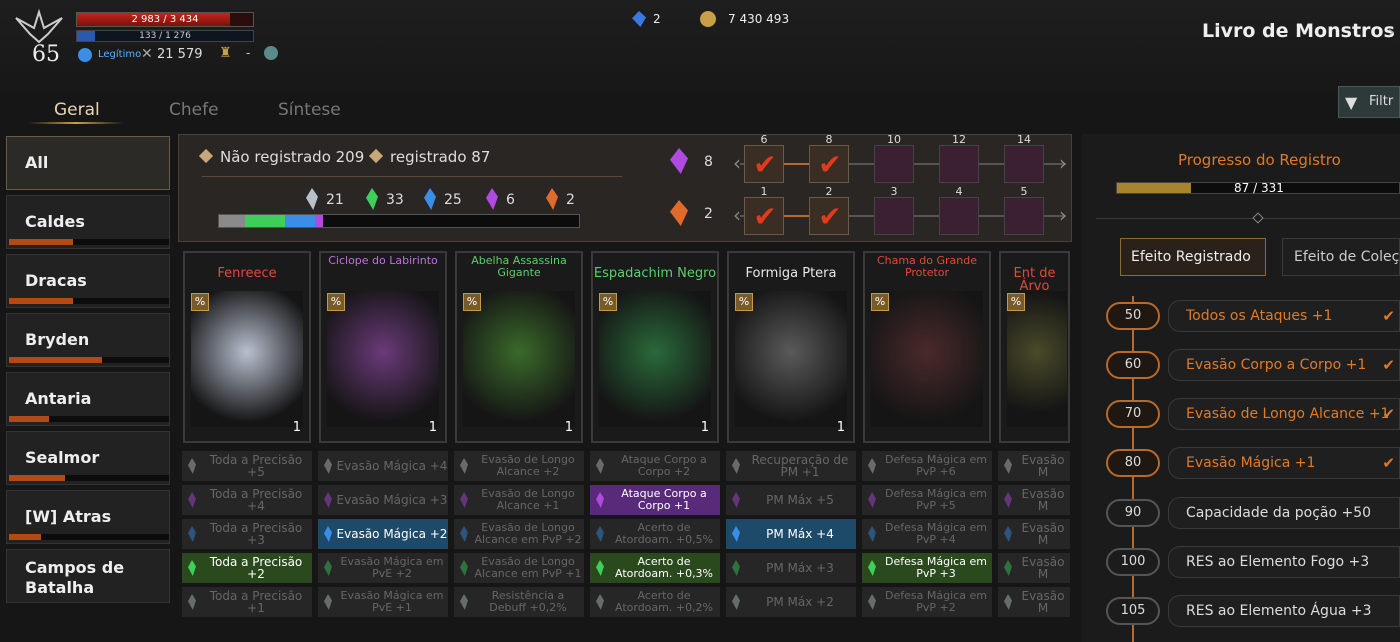 This screenshot has width=1400, height=642. Describe the element at coordinates (1284, 365) in the screenshot. I see `milestone-effect: Evasão Corpo a Corpo +1 ✔` at that location.